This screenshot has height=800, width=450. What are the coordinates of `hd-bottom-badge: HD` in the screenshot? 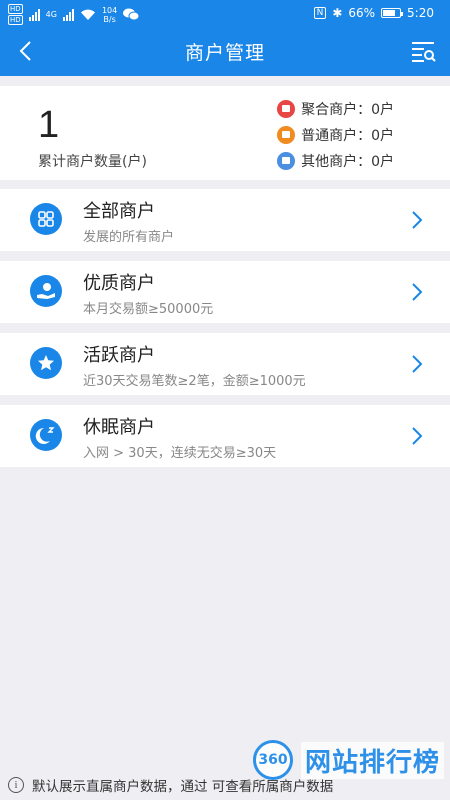 It's located at (15, 20).